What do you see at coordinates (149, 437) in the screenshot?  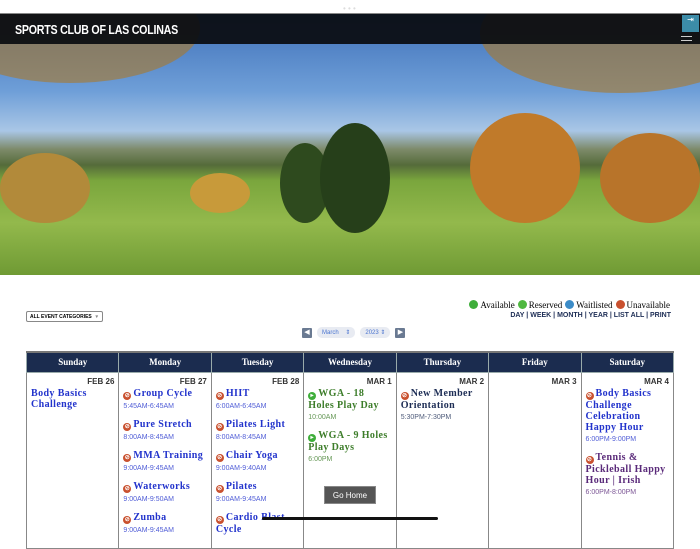 I see `event-time: 8:00AM-8:45AM` at bounding box center [149, 437].